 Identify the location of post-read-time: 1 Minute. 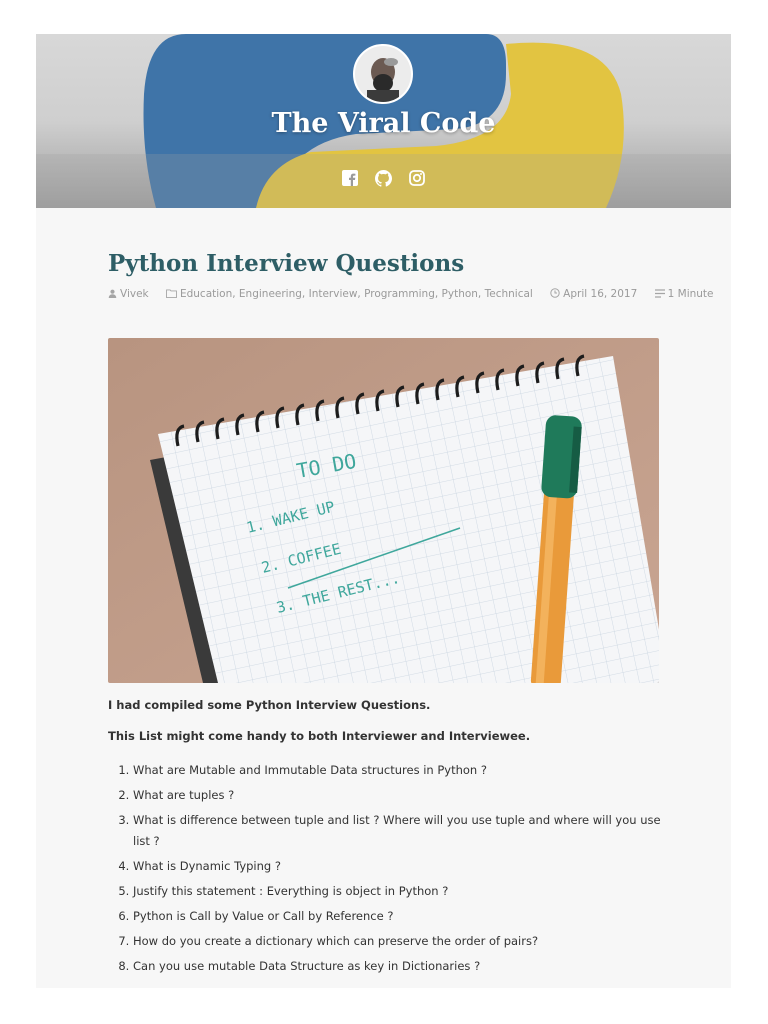
(684, 294).